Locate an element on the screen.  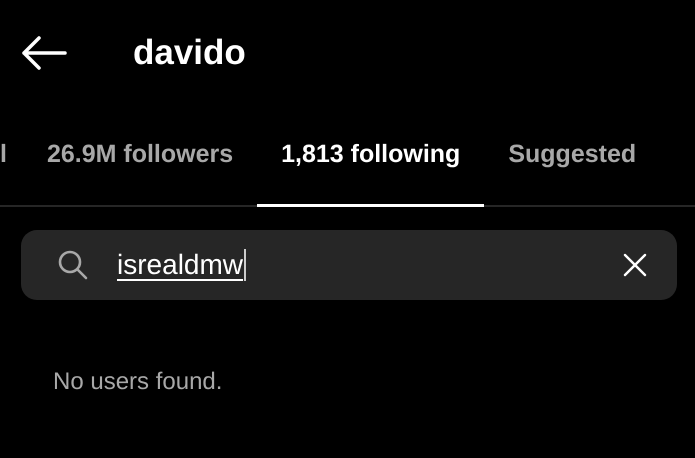
tab: l is located at coordinates (11, 156).